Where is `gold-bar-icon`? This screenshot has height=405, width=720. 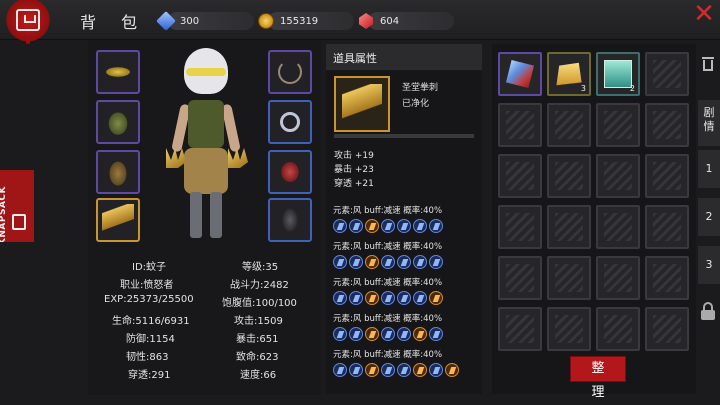 gold-bar-icon is located at coordinates (569, 74).